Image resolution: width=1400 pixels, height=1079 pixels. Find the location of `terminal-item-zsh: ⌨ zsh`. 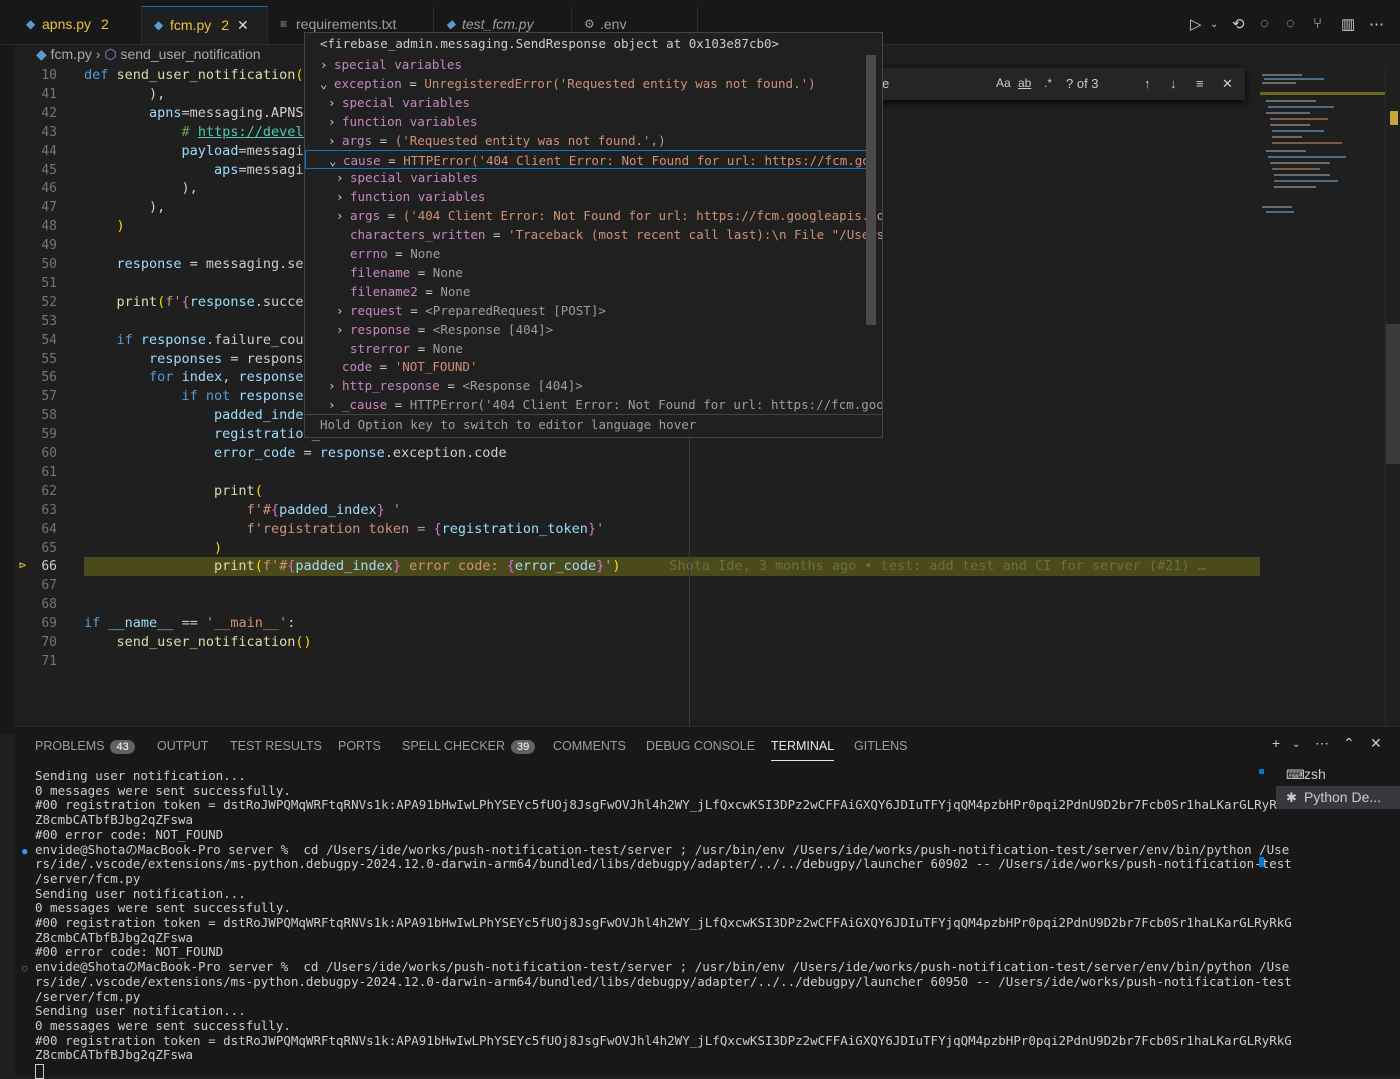

terminal-item-zsh: ⌨ zsh is located at coordinates (1338, 774).